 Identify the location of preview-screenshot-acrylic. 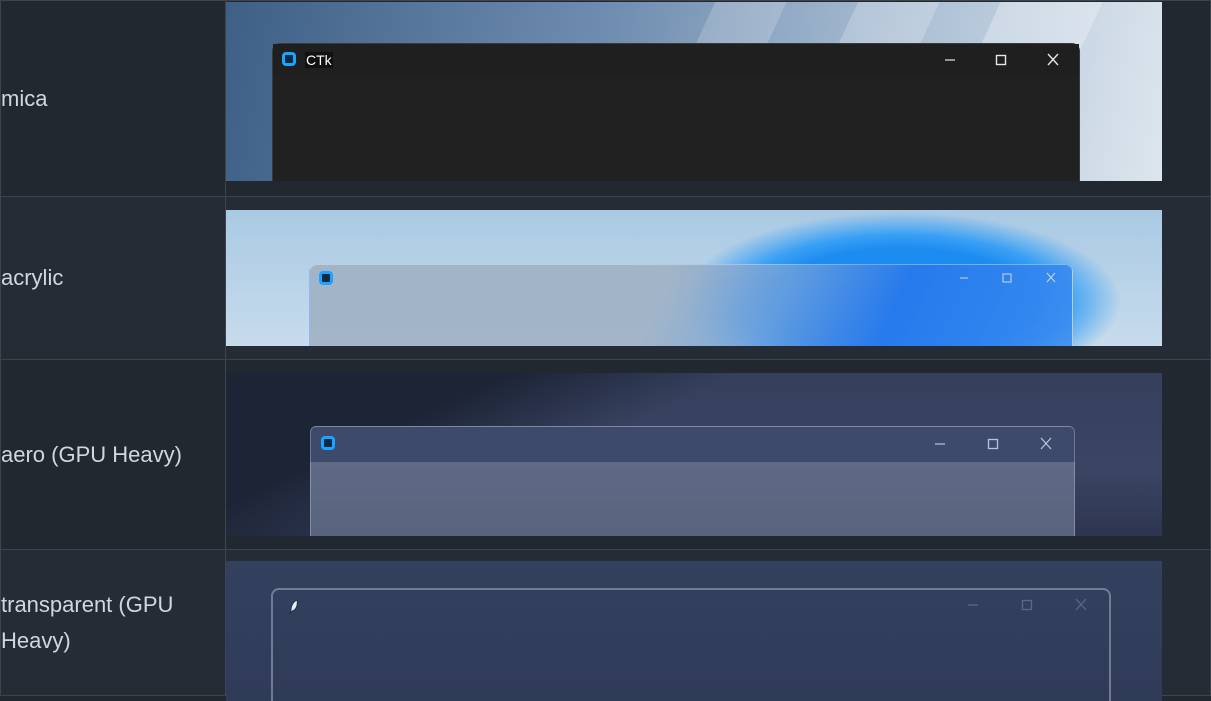
(694, 278).